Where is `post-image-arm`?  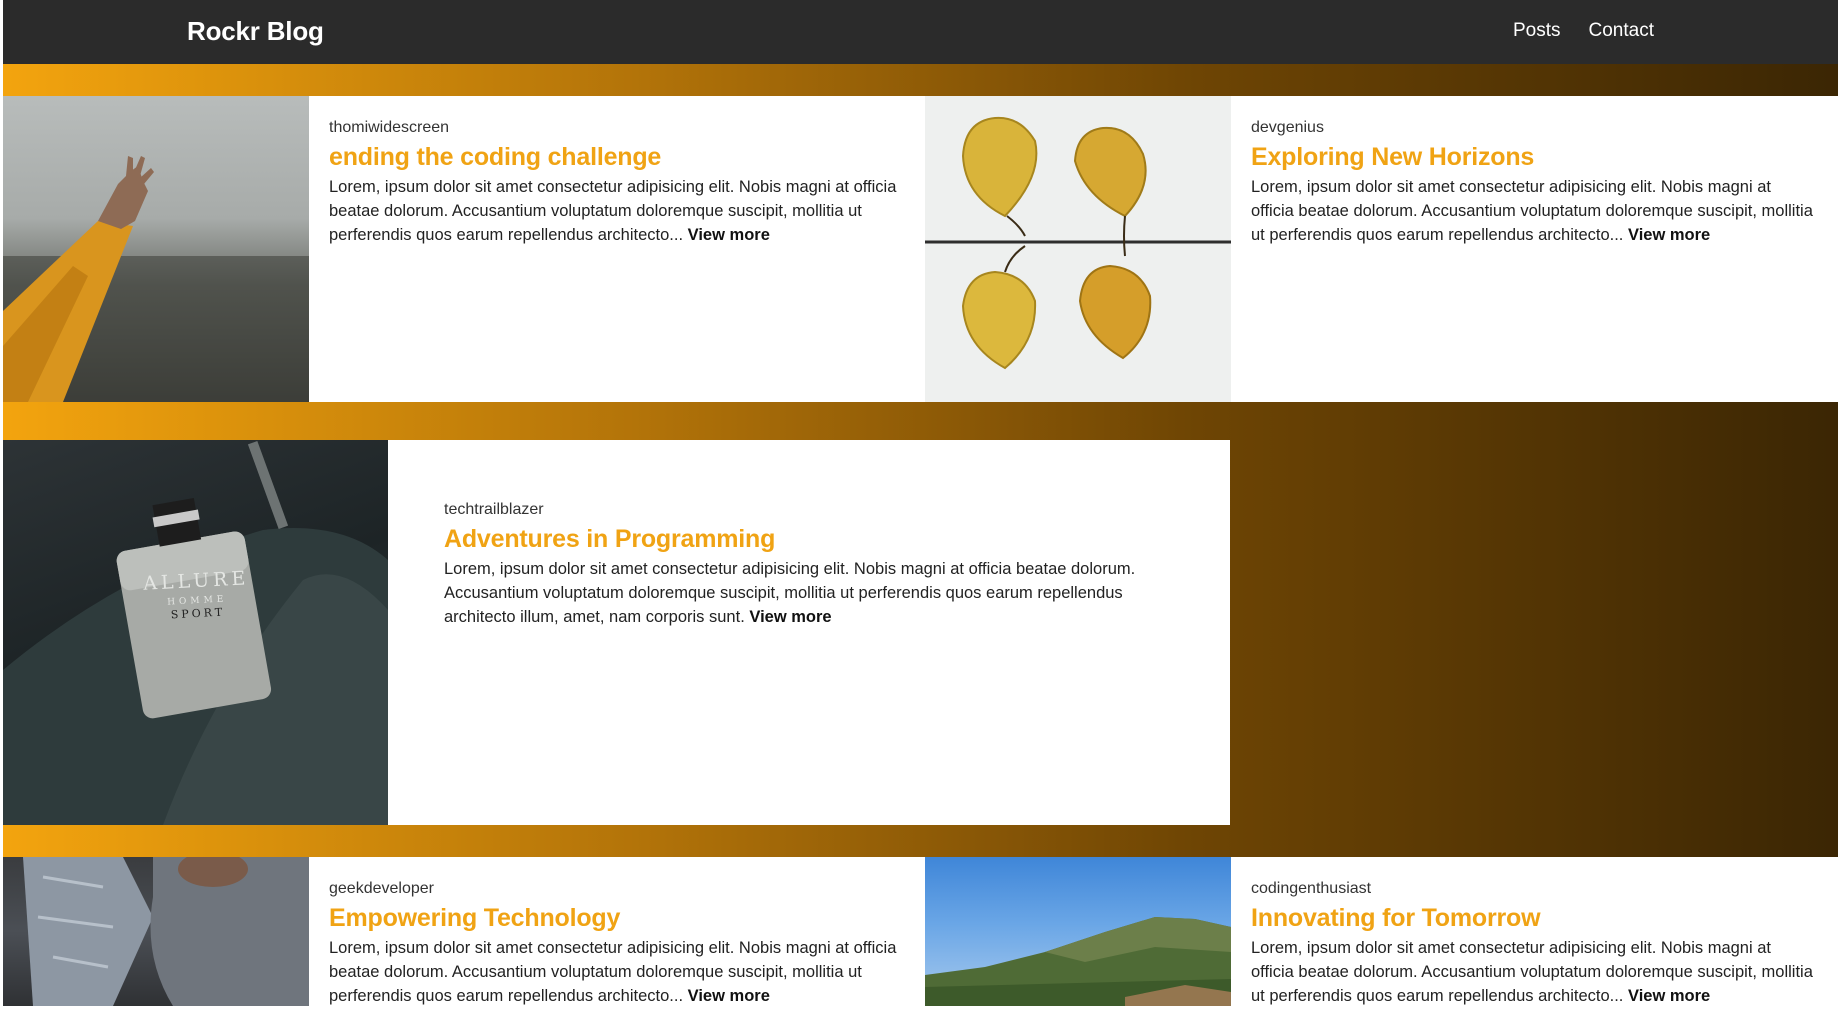
post-image-arm is located at coordinates (156, 249).